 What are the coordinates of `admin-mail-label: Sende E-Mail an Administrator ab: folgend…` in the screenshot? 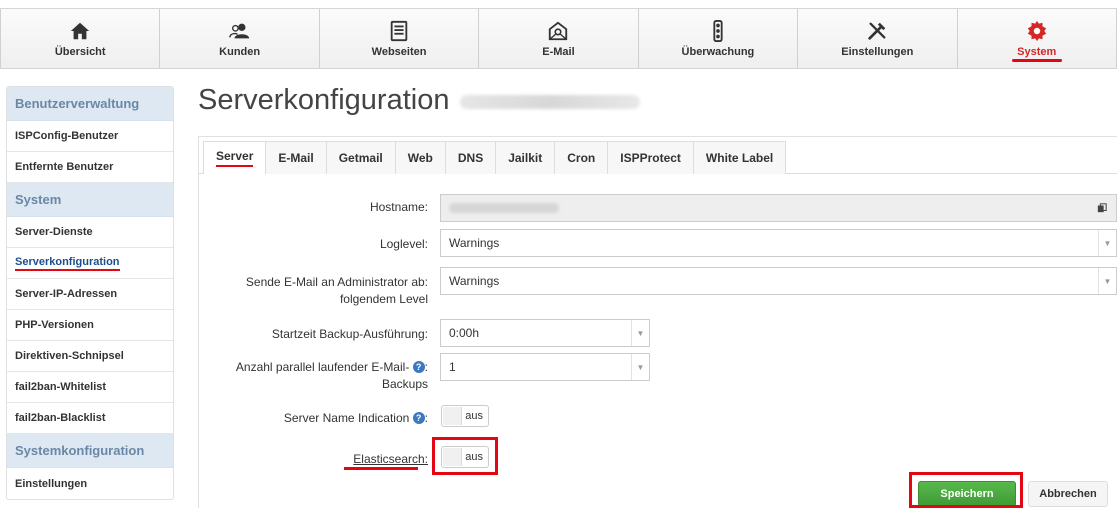 It's located at (336, 290).